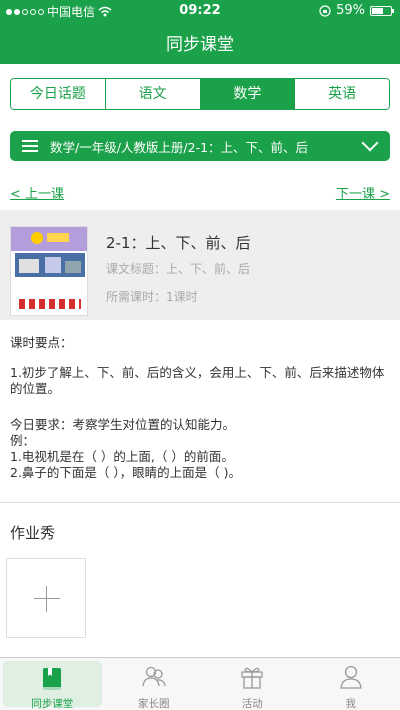 The width and height of the screenshot is (400, 710). I want to click on battery-icon, so click(382, 10).